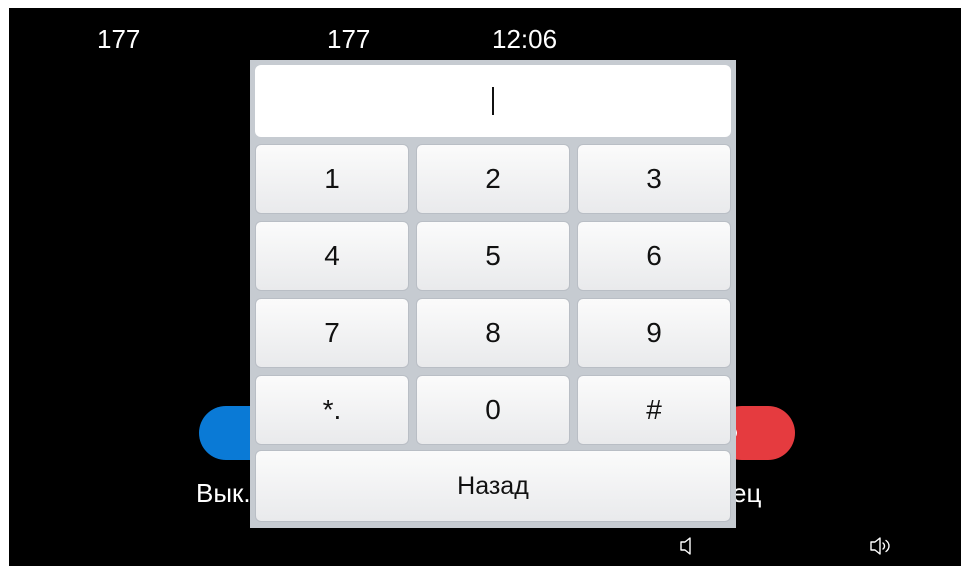 The height and width of the screenshot is (569, 966). Describe the element at coordinates (747, 493) in the screenshot. I see `end-call-button-label: ец` at that location.